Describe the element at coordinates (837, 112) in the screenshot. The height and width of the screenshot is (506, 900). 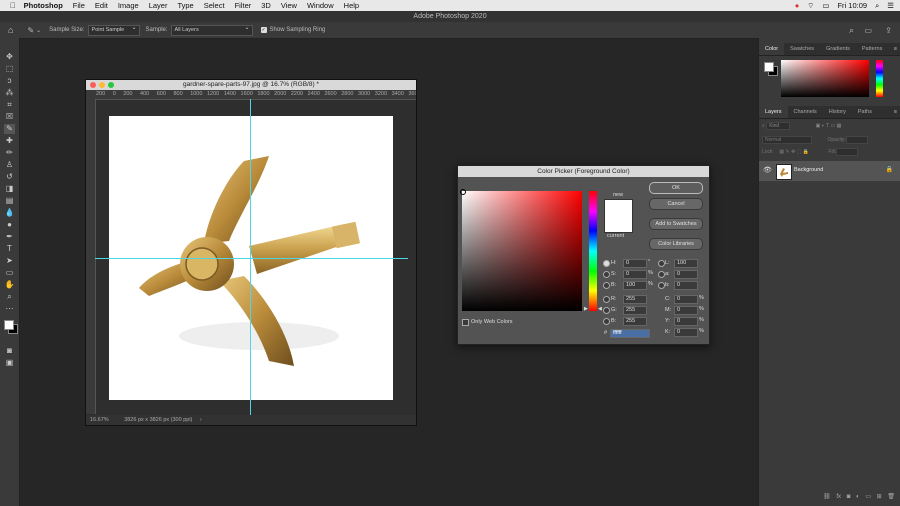
I see `tab-history: History` at that location.